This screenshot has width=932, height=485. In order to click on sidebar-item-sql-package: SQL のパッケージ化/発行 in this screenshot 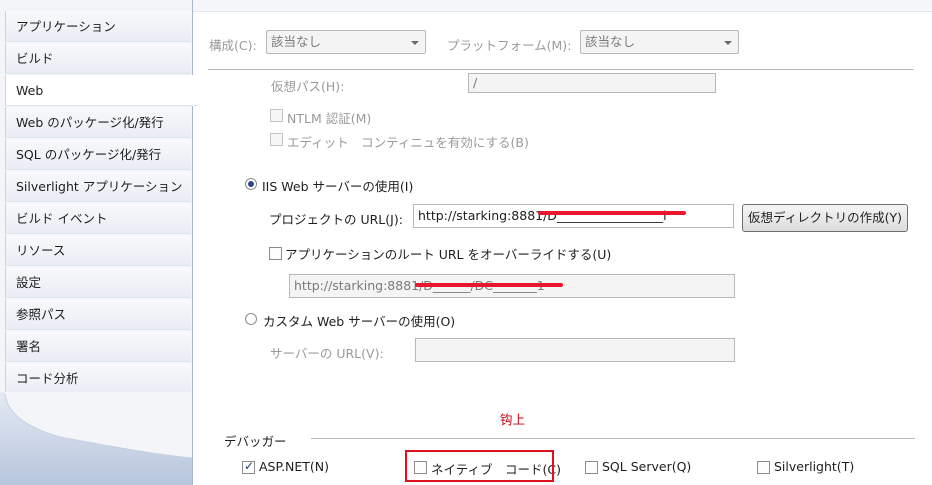, I will do `click(98, 154)`.